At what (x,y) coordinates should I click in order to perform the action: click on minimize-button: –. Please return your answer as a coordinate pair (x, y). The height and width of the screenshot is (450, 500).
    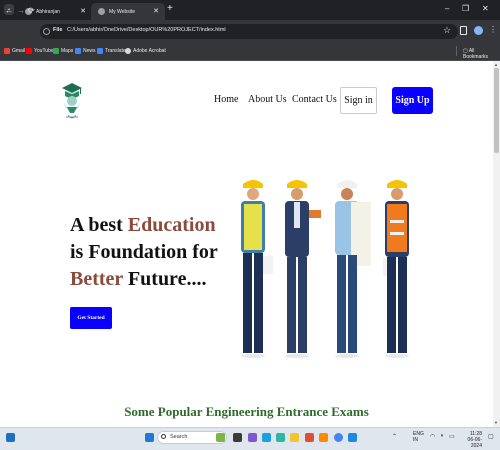
    Looking at the image, I should click on (447, 8).